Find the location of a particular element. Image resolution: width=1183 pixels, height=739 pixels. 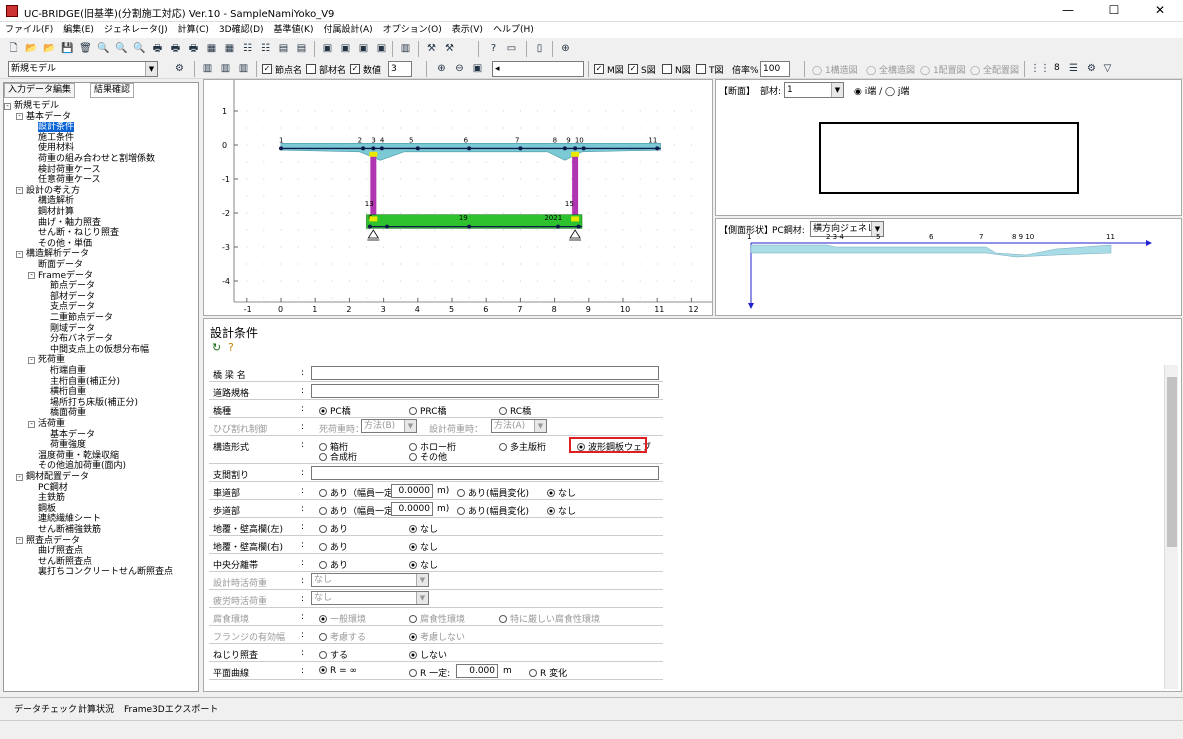

tree-item: 曲げ照査点 is located at coordinates (60, 551).